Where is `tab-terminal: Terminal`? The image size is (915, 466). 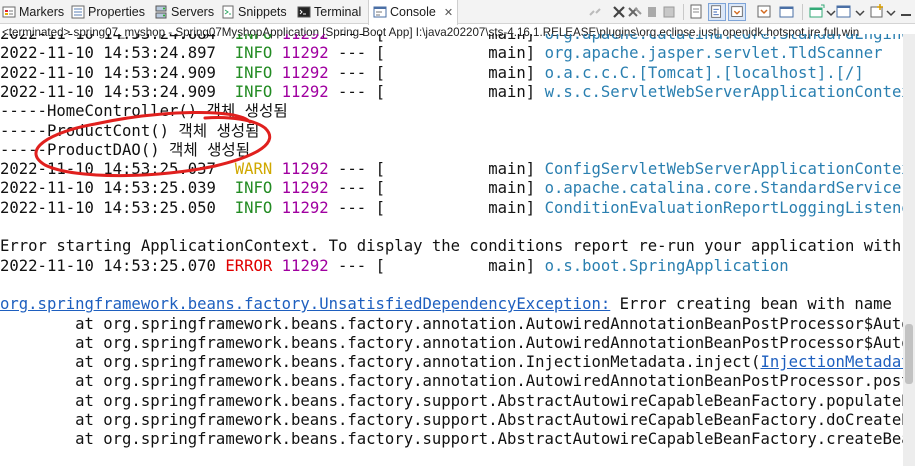 tab-terminal: Terminal is located at coordinates (329, 12).